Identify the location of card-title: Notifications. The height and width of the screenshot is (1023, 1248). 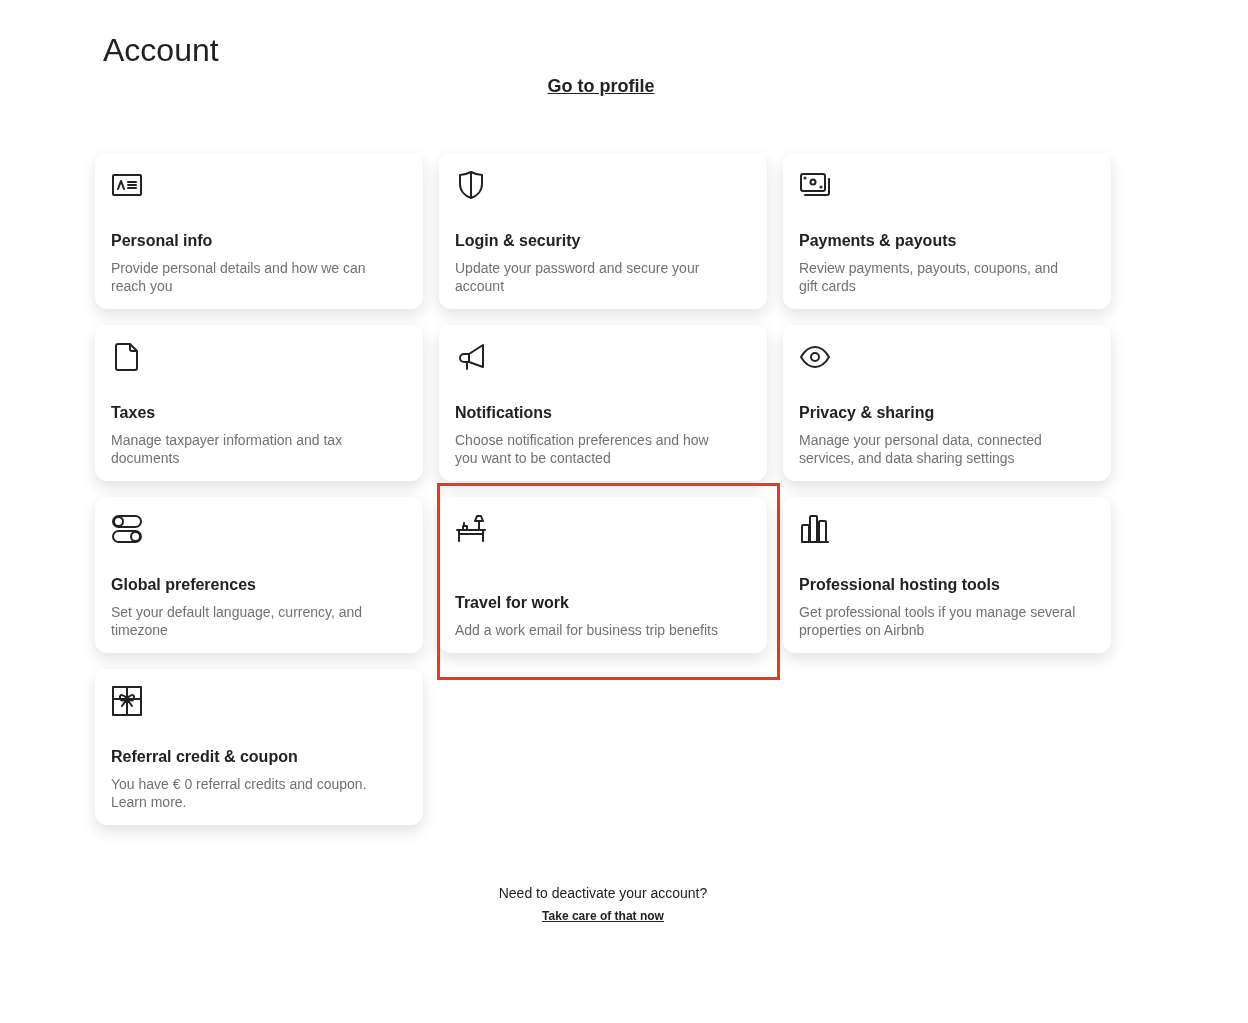
(504, 413).